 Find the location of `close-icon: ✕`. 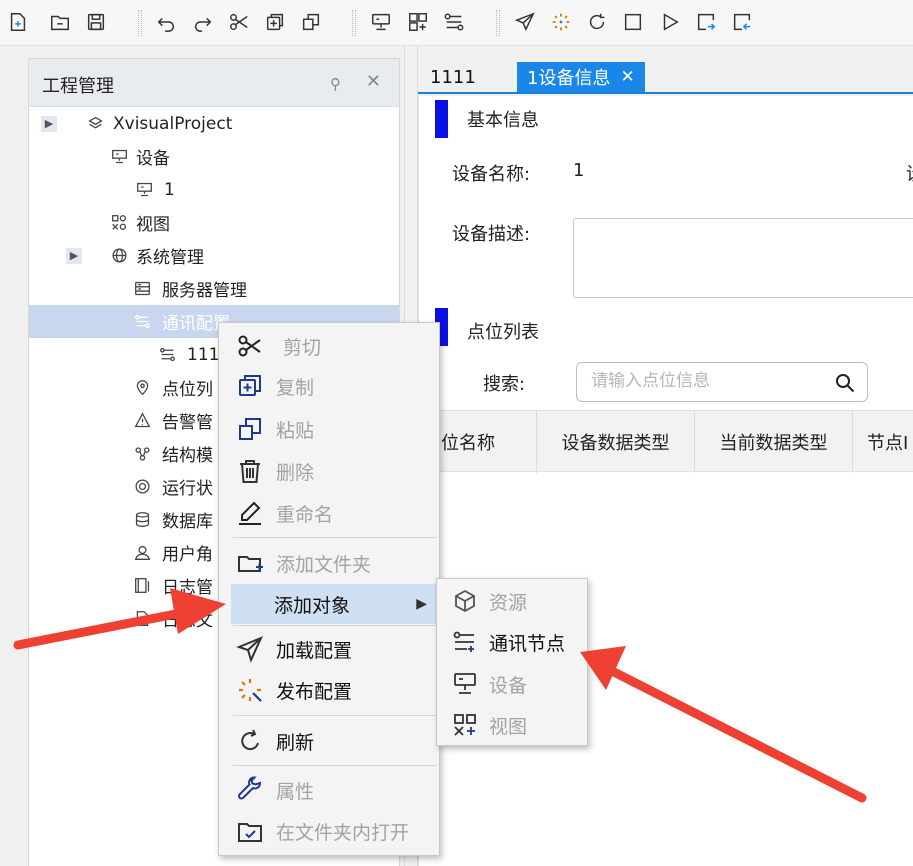

close-icon: ✕ is located at coordinates (373, 81).